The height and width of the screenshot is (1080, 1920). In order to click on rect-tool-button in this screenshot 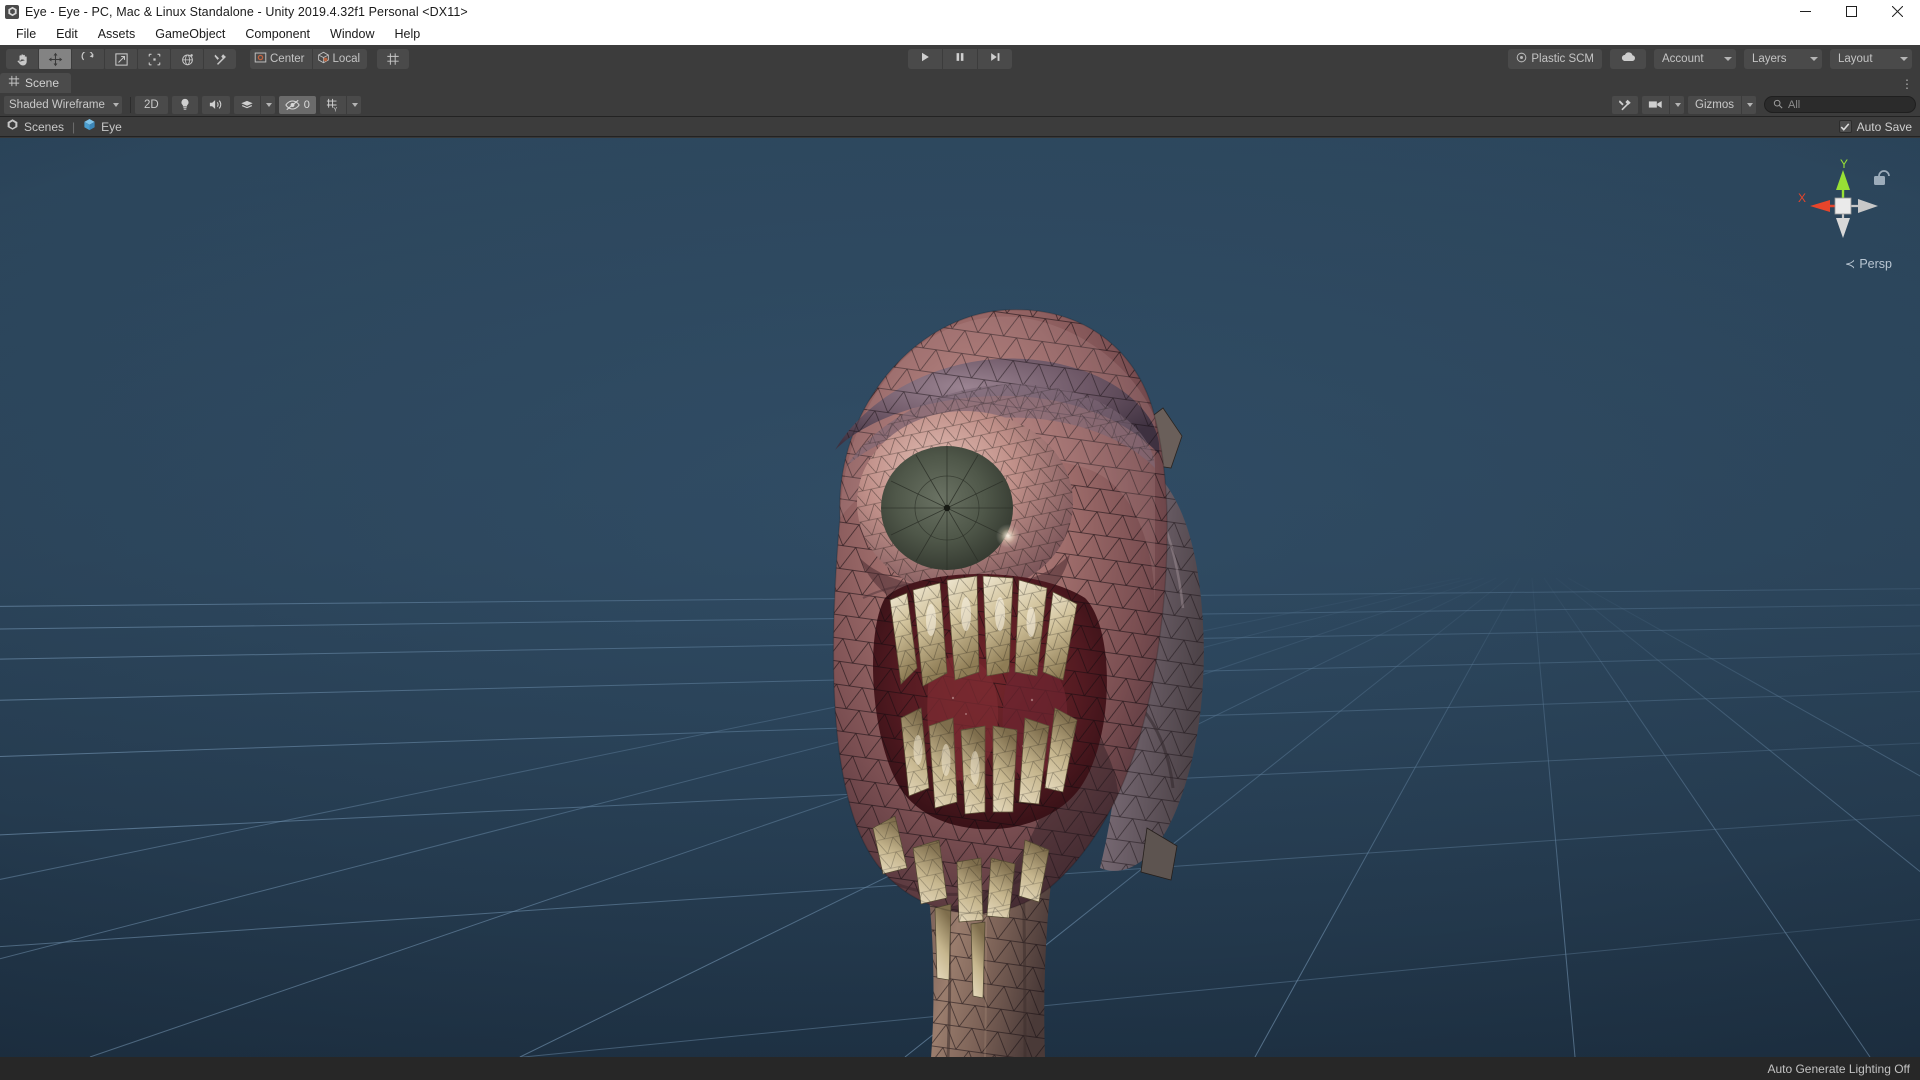, I will do `click(154, 59)`.